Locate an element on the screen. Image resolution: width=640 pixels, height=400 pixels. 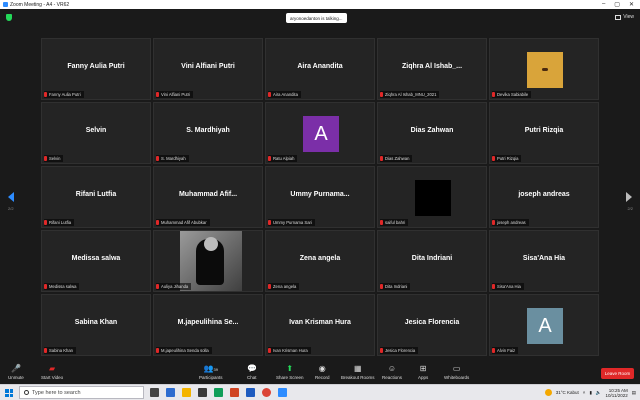
participant-label: Aira Anandita is located at coordinates (284, 94).